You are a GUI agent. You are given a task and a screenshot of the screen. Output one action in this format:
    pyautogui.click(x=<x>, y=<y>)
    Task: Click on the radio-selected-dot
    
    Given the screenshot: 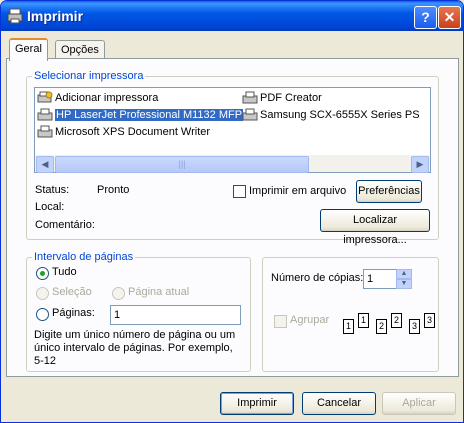 What is the action you would take?
    pyautogui.click(x=42, y=273)
    